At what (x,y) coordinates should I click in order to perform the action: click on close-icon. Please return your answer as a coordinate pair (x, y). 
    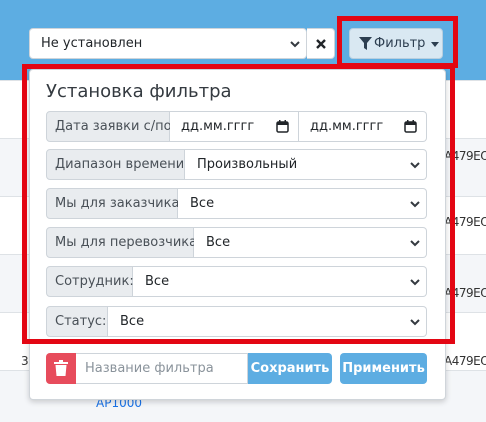
    Looking at the image, I should click on (321, 44).